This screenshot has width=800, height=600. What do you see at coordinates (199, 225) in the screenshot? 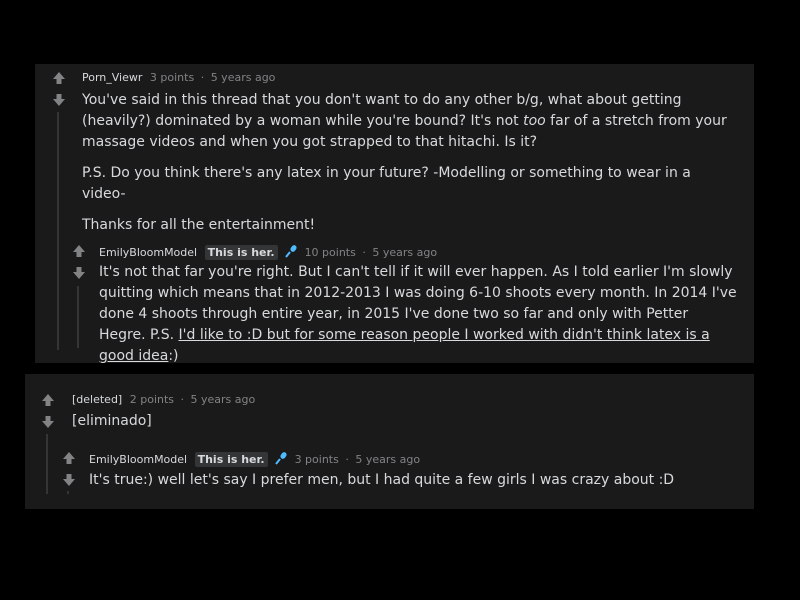
I see `comment-paragraph: Thanks for all the entertainment!` at bounding box center [199, 225].